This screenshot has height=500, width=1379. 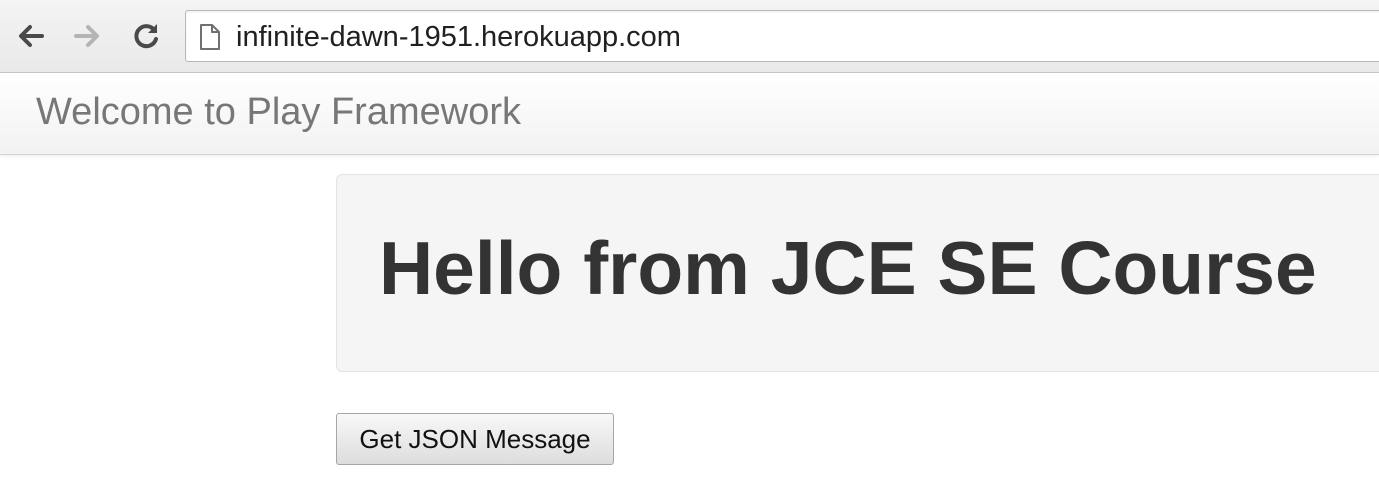 I want to click on reload-icon, so click(x=146, y=36).